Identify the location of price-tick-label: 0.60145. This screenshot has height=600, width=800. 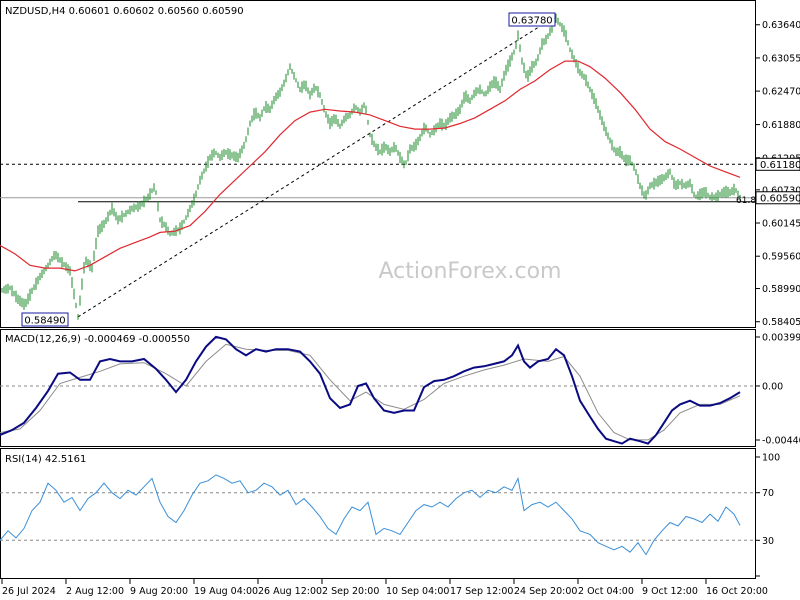
(781, 224).